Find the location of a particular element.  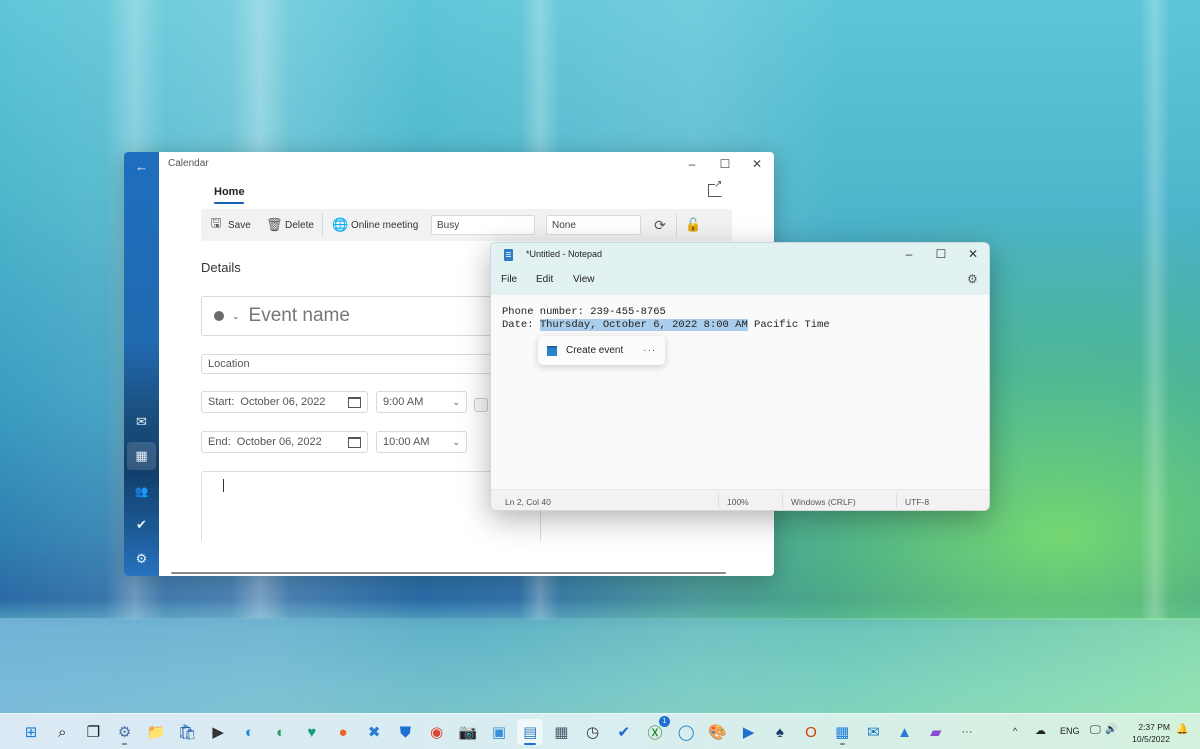

rail-settings-button: ⚙ is located at coordinates (141, 559).